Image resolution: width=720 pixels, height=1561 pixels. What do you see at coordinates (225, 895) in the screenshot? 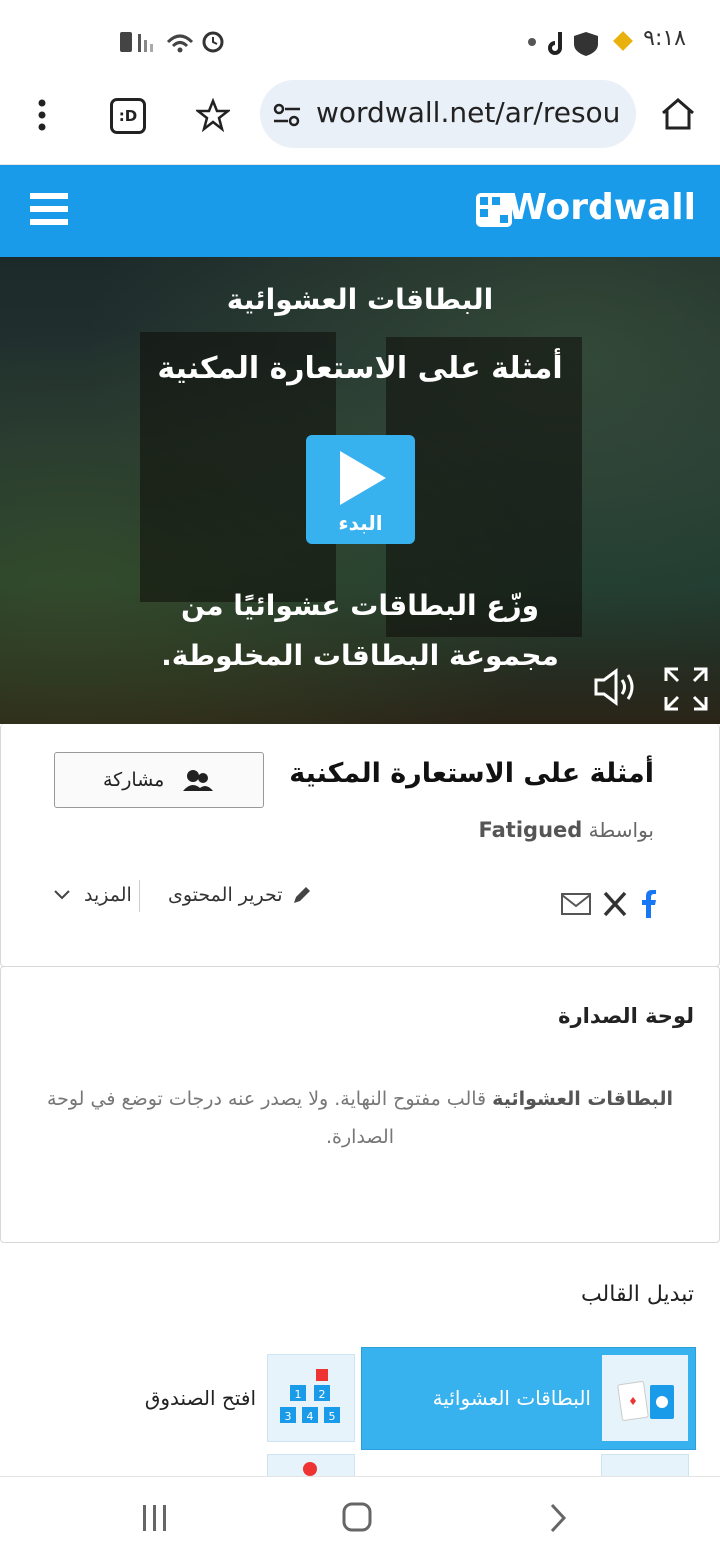
I see `edit-content-label: تحرير المحتوى` at bounding box center [225, 895].